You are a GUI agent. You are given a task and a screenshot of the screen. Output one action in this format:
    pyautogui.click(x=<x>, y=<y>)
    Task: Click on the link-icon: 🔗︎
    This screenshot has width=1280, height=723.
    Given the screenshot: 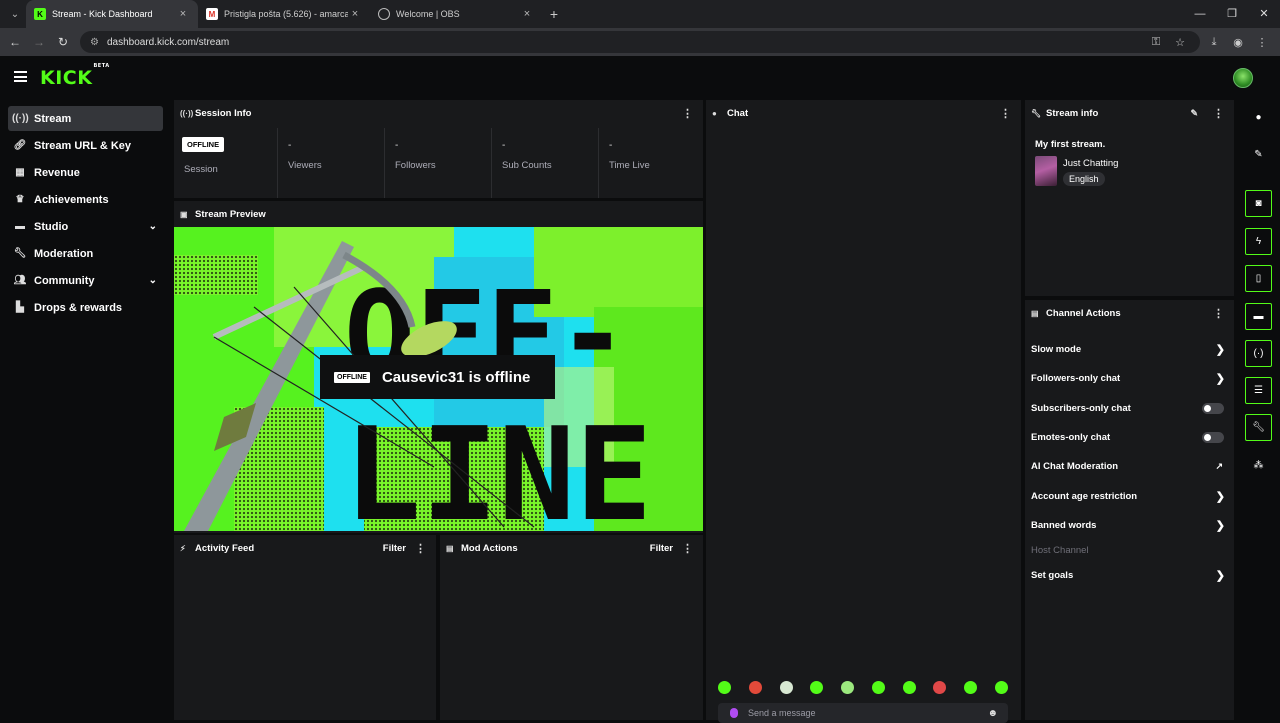 What is the action you would take?
    pyautogui.click(x=20, y=145)
    